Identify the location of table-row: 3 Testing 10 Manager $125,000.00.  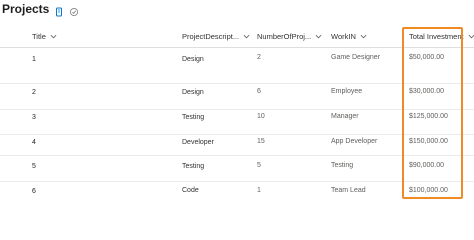
(237, 122).